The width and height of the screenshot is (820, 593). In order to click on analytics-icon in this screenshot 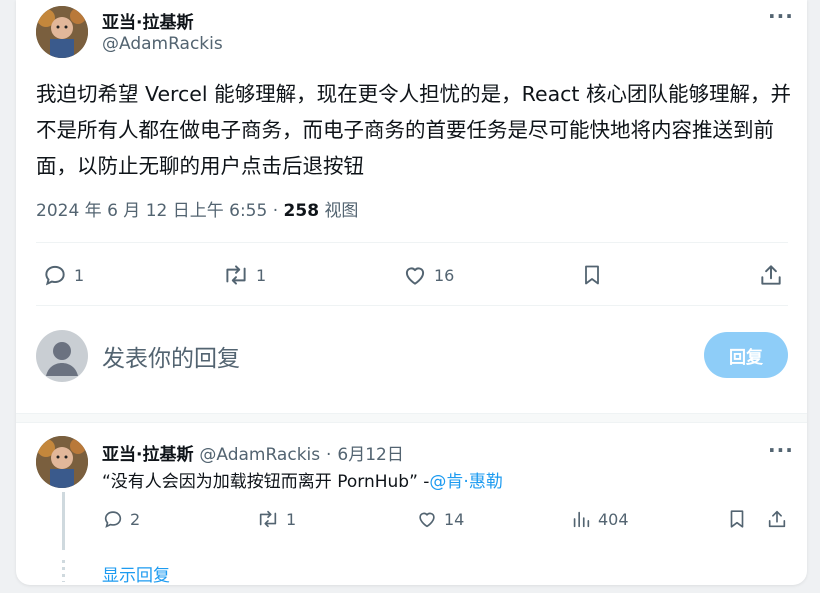, I will do `click(581, 519)`.